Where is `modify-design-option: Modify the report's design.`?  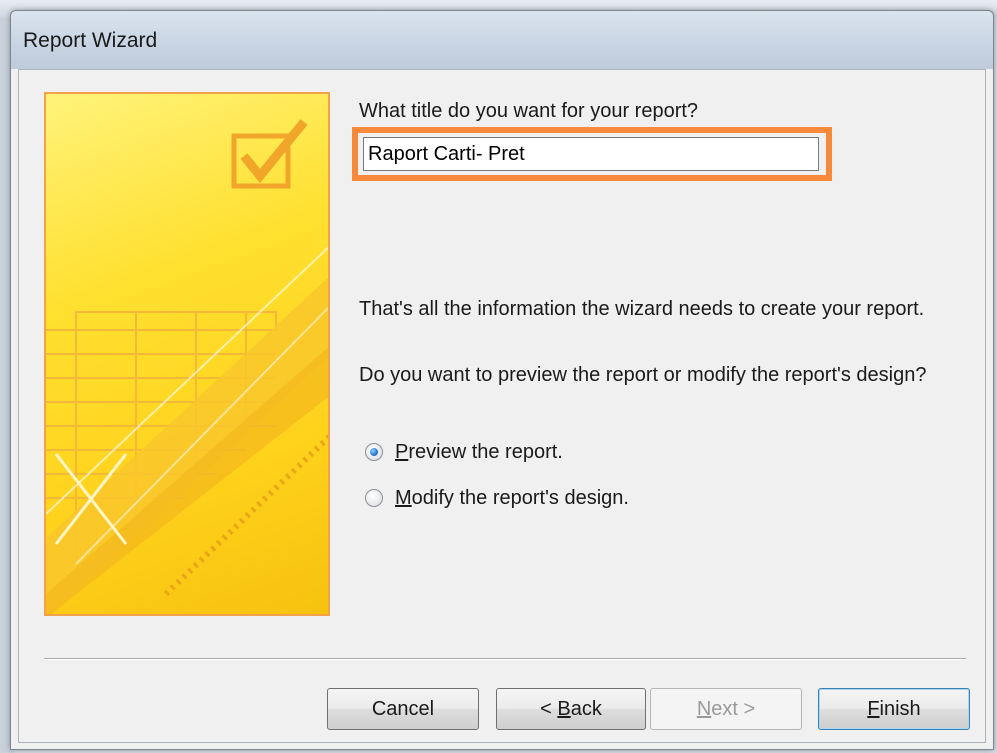 modify-design-option: Modify the report's design. is located at coordinates (497, 498).